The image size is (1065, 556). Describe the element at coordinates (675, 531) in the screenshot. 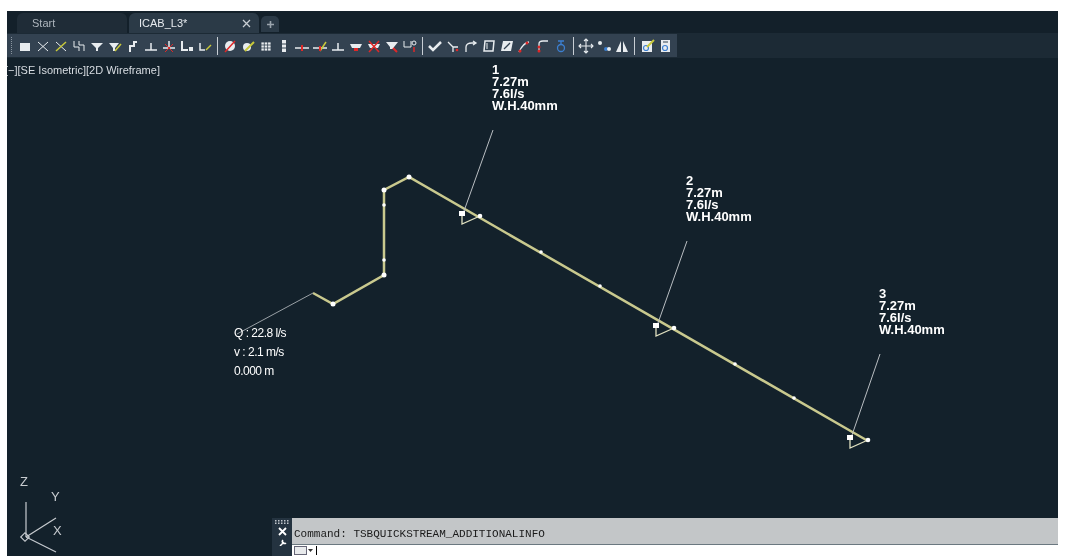

I see `command-history: Command: TSBQUICKSTREAM_ADDITIONALINFO` at that location.